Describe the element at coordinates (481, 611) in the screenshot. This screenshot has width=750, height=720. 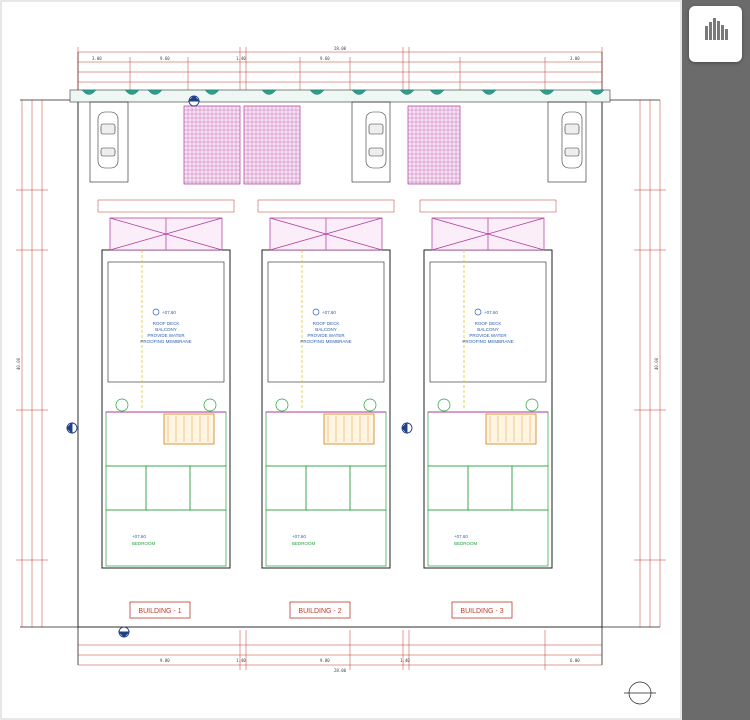
I see `building-label: BUILDING - 3` at that location.